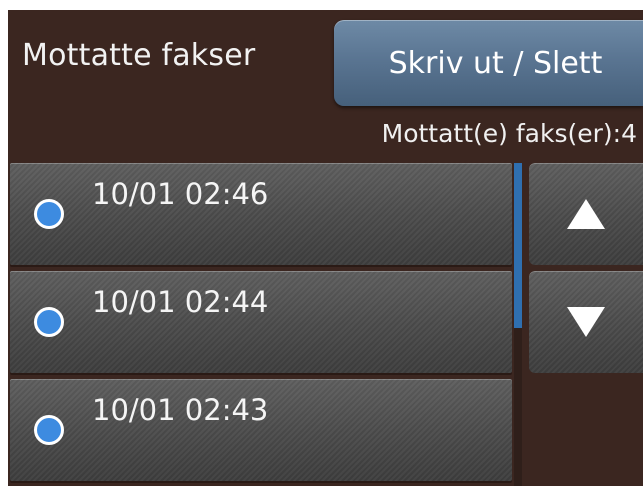 The image size is (643, 486). What do you see at coordinates (518, 245) in the screenshot?
I see `scrollbar-thumb` at bounding box center [518, 245].